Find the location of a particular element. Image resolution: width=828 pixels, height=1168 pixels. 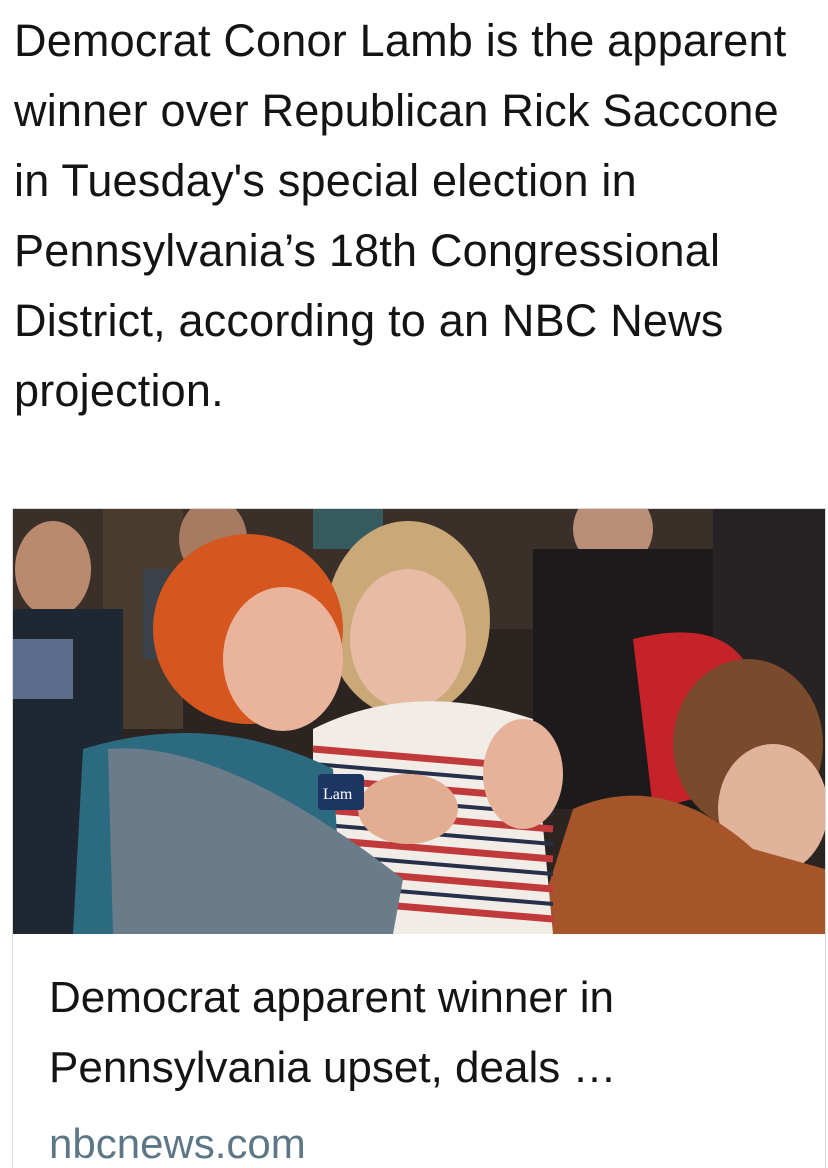

campaign-badge-text: Lam is located at coordinates (338, 794).